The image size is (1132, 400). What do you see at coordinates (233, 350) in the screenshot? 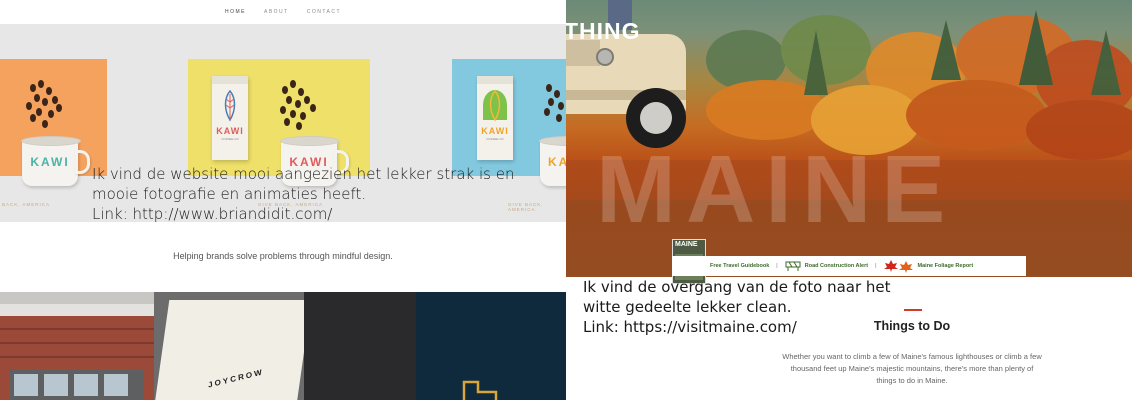
I see `tote-bag: JOYCROW` at bounding box center [233, 350].